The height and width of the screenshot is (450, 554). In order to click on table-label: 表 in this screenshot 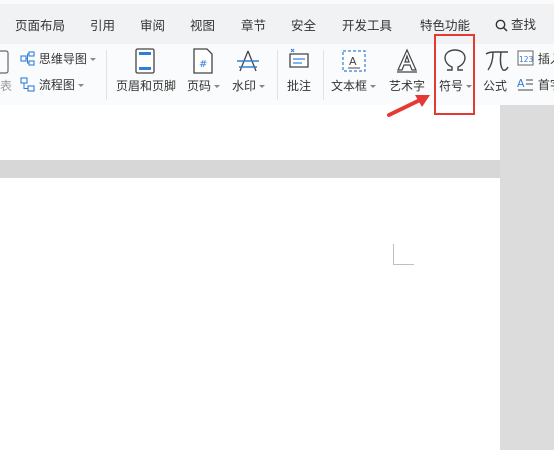, I will do `click(6, 86)`.